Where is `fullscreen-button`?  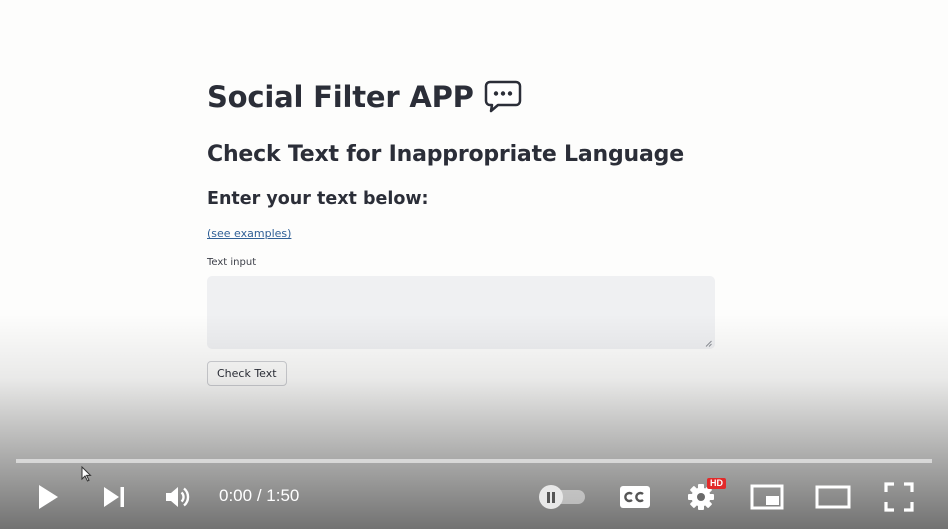 fullscreen-button is located at coordinates (899, 497).